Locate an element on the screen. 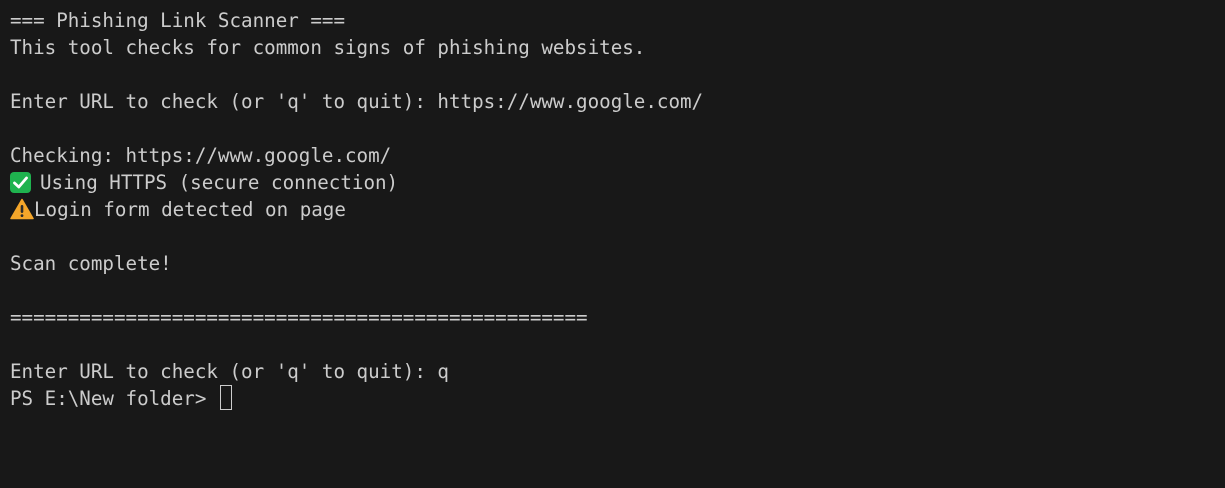 This screenshot has height=488, width=1225. https-result-text: Using HTTPS (secure connection) is located at coordinates (219, 182).